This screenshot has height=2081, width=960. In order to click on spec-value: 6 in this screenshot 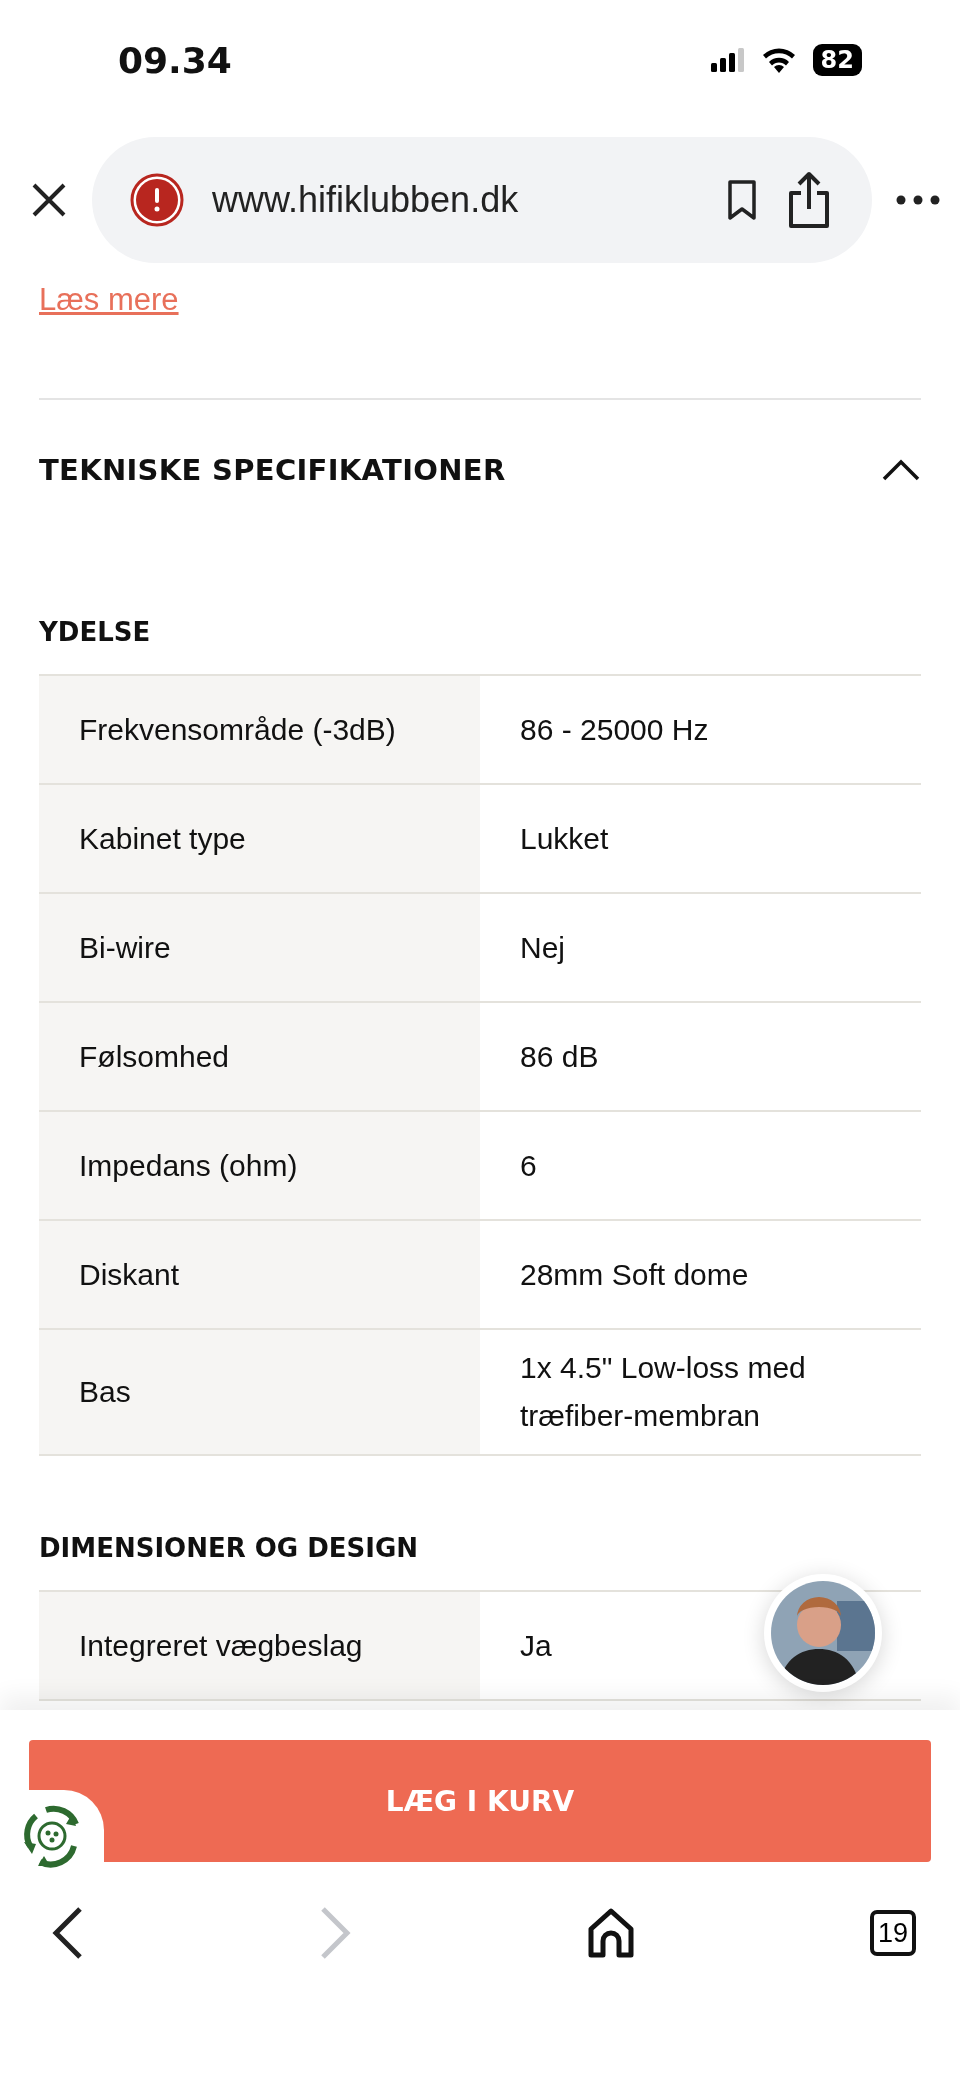, I will do `click(700, 1165)`.